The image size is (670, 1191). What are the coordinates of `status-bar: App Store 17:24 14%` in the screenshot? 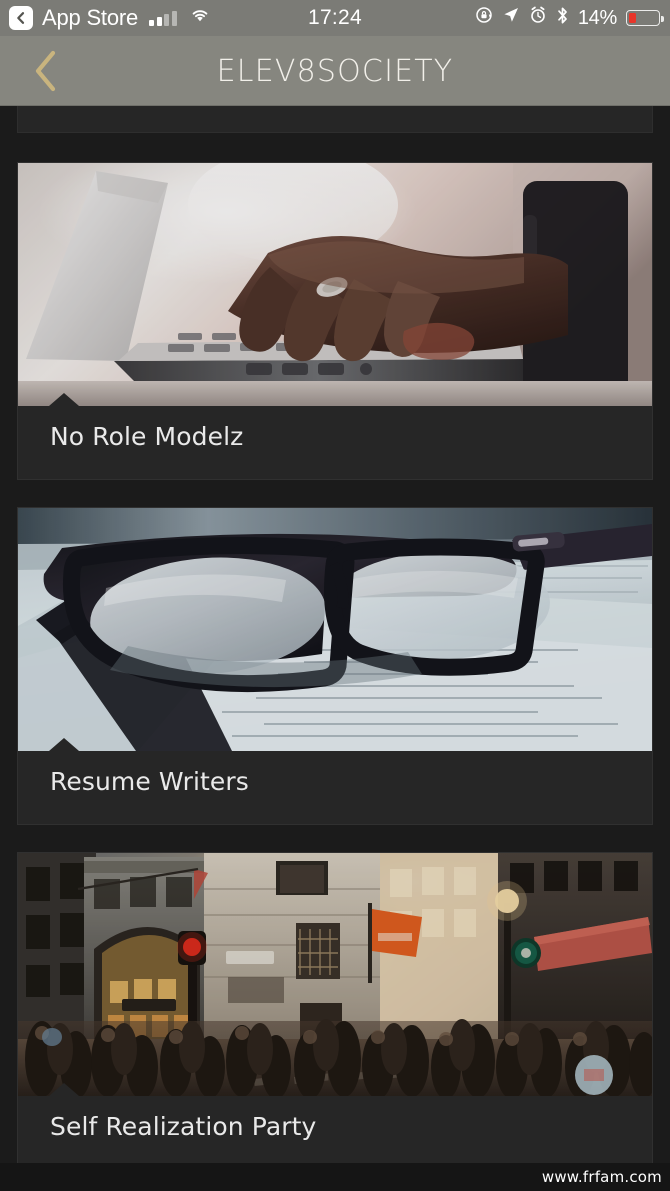 It's located at (335, 18).